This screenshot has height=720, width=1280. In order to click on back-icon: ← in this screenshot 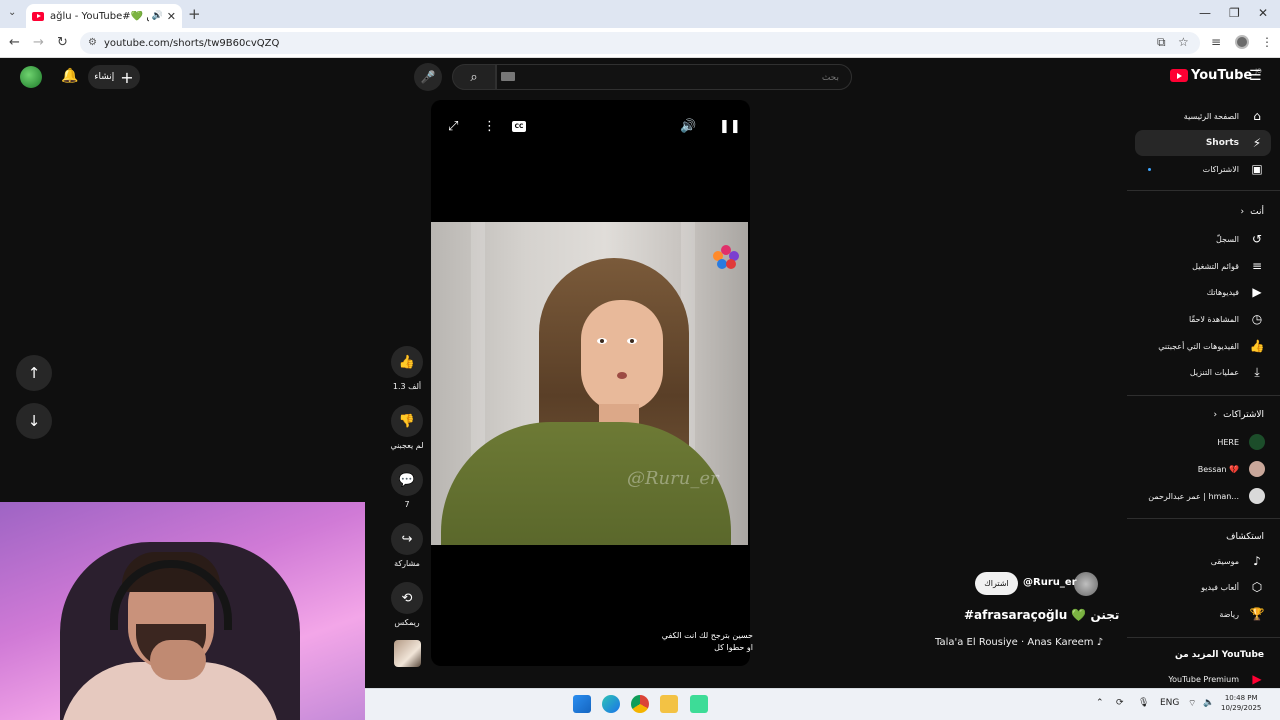, I will do `click(14, 42)`.